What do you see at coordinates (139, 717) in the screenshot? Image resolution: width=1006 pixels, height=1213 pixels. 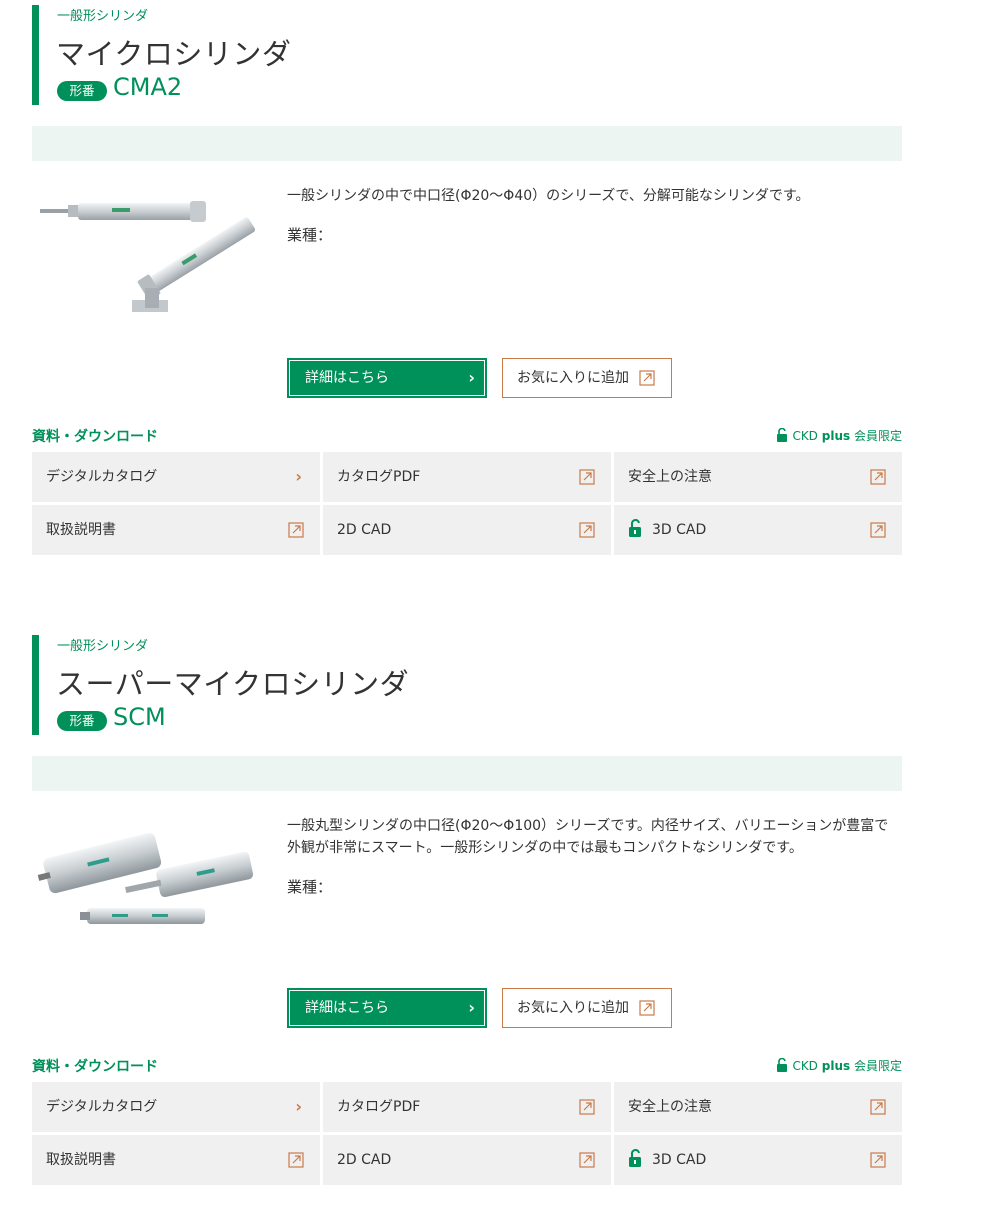 I see `model-number: SCM` at bounding box center [139, 717].